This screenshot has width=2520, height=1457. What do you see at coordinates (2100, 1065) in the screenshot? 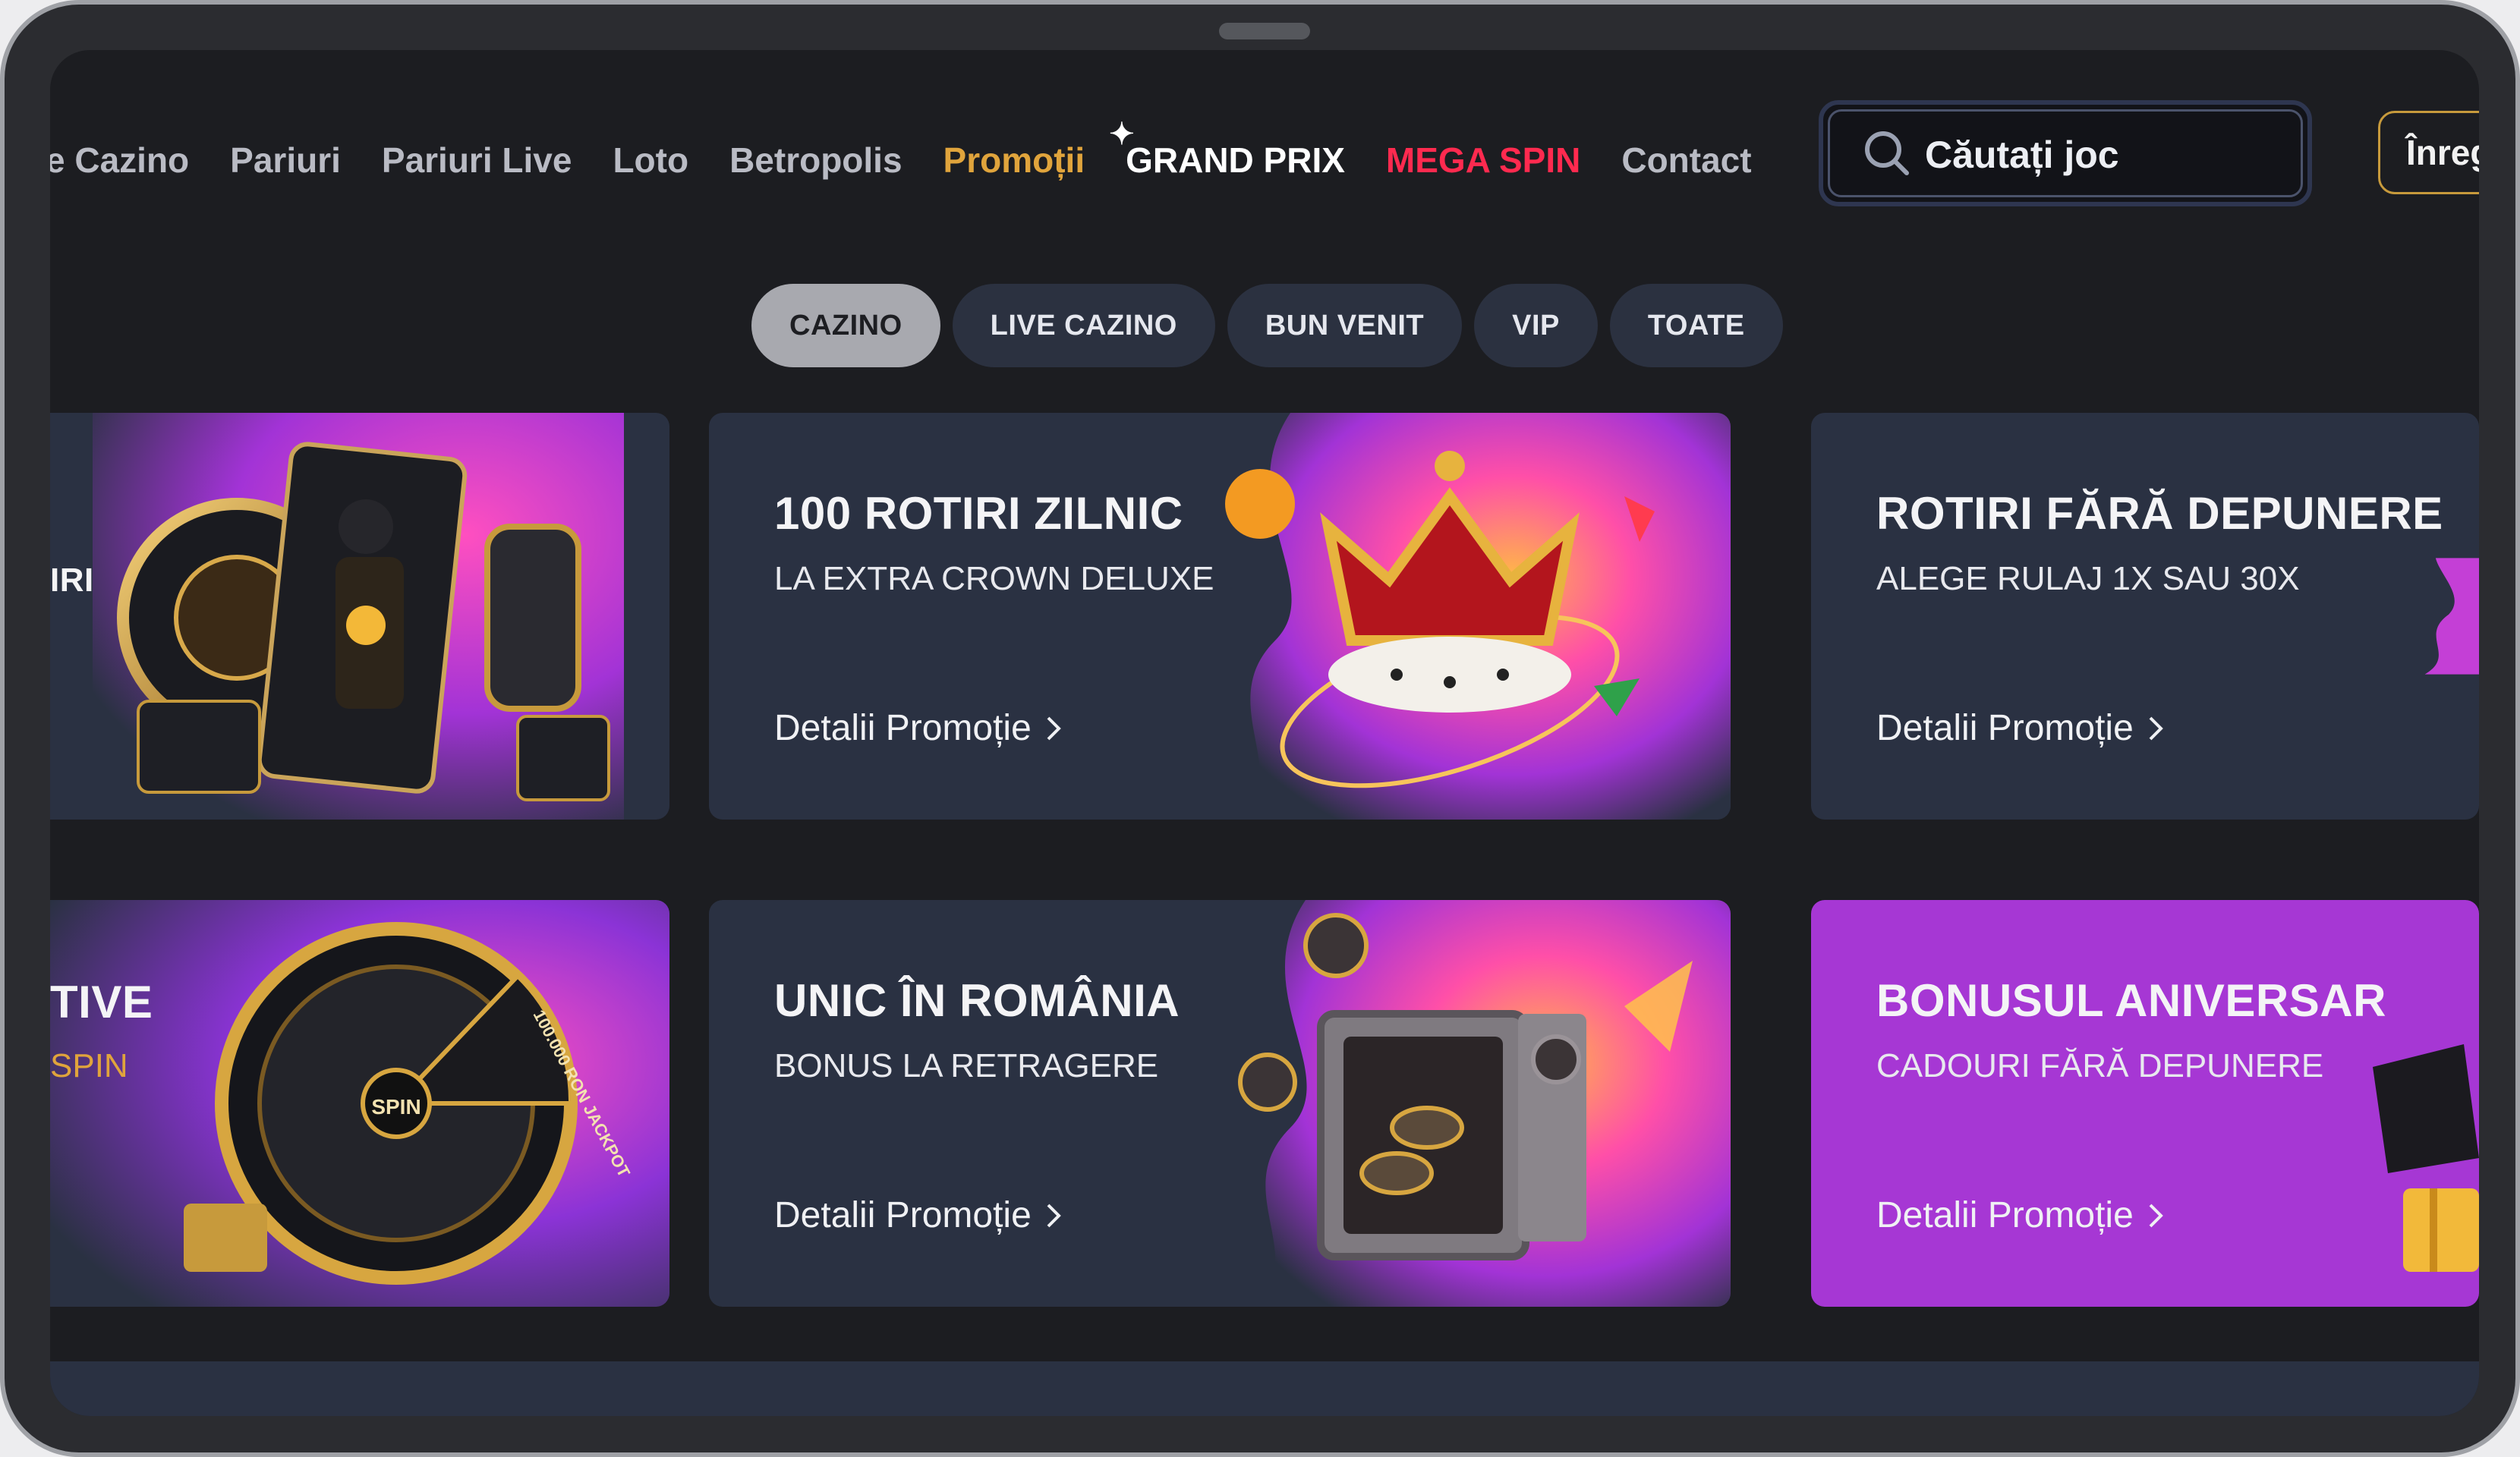
I see `promo-card-subtitle: CADOURI FĂRĂ DEPUNERE` at bounding box center [2100, 1065].